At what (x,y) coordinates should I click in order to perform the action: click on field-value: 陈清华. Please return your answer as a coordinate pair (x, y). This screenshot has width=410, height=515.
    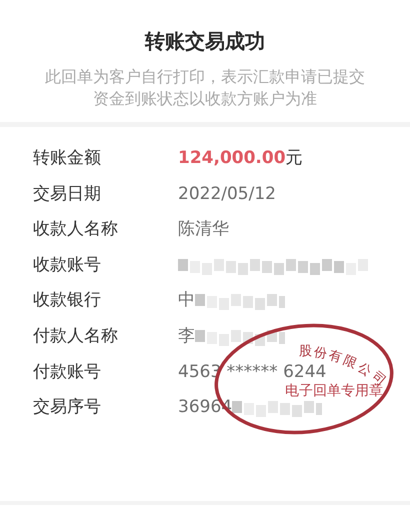
    Looking at the image, I should click on (203, 230).